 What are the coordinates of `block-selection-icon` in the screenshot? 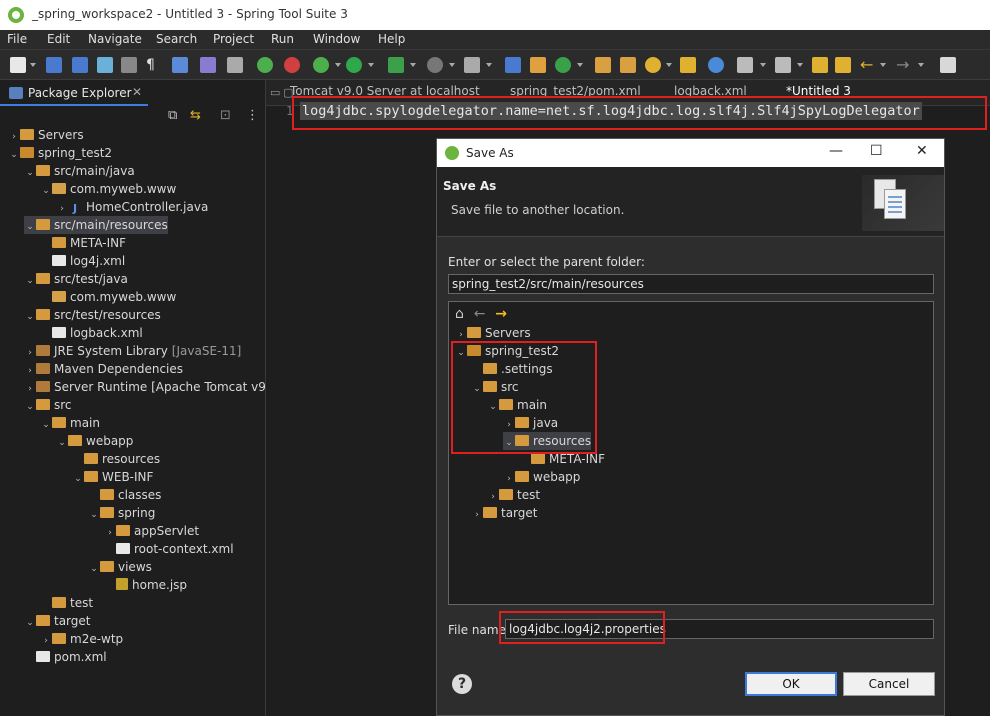 It's located at (129, 65).